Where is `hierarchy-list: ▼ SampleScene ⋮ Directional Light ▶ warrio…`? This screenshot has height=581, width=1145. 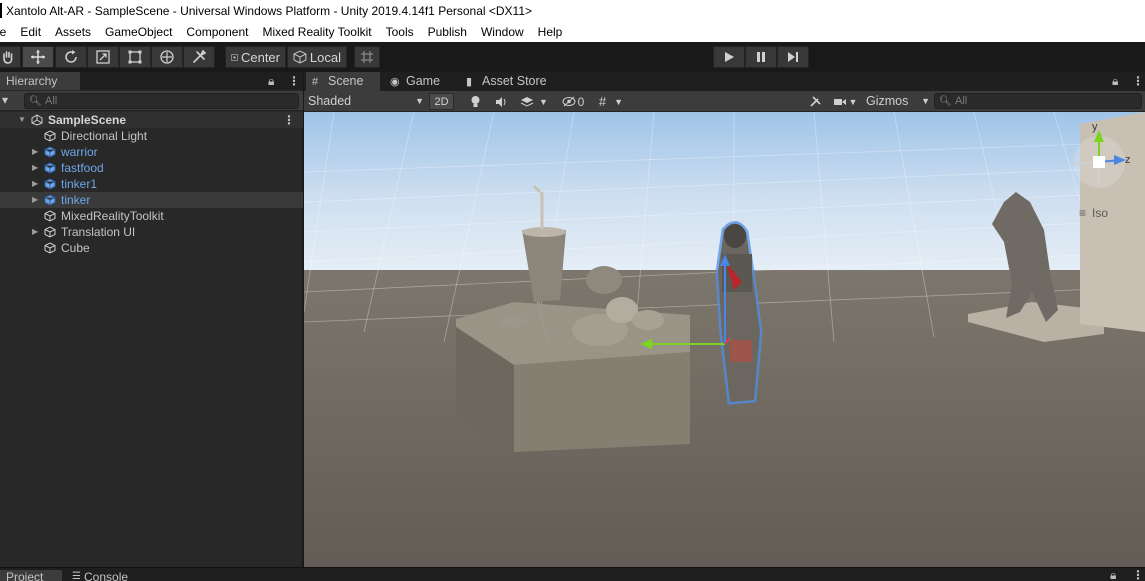 hierarchy-list: ▼ SampleScene ⋮ Directional Light ▶ warrio… is located at coordinates (151, 184).